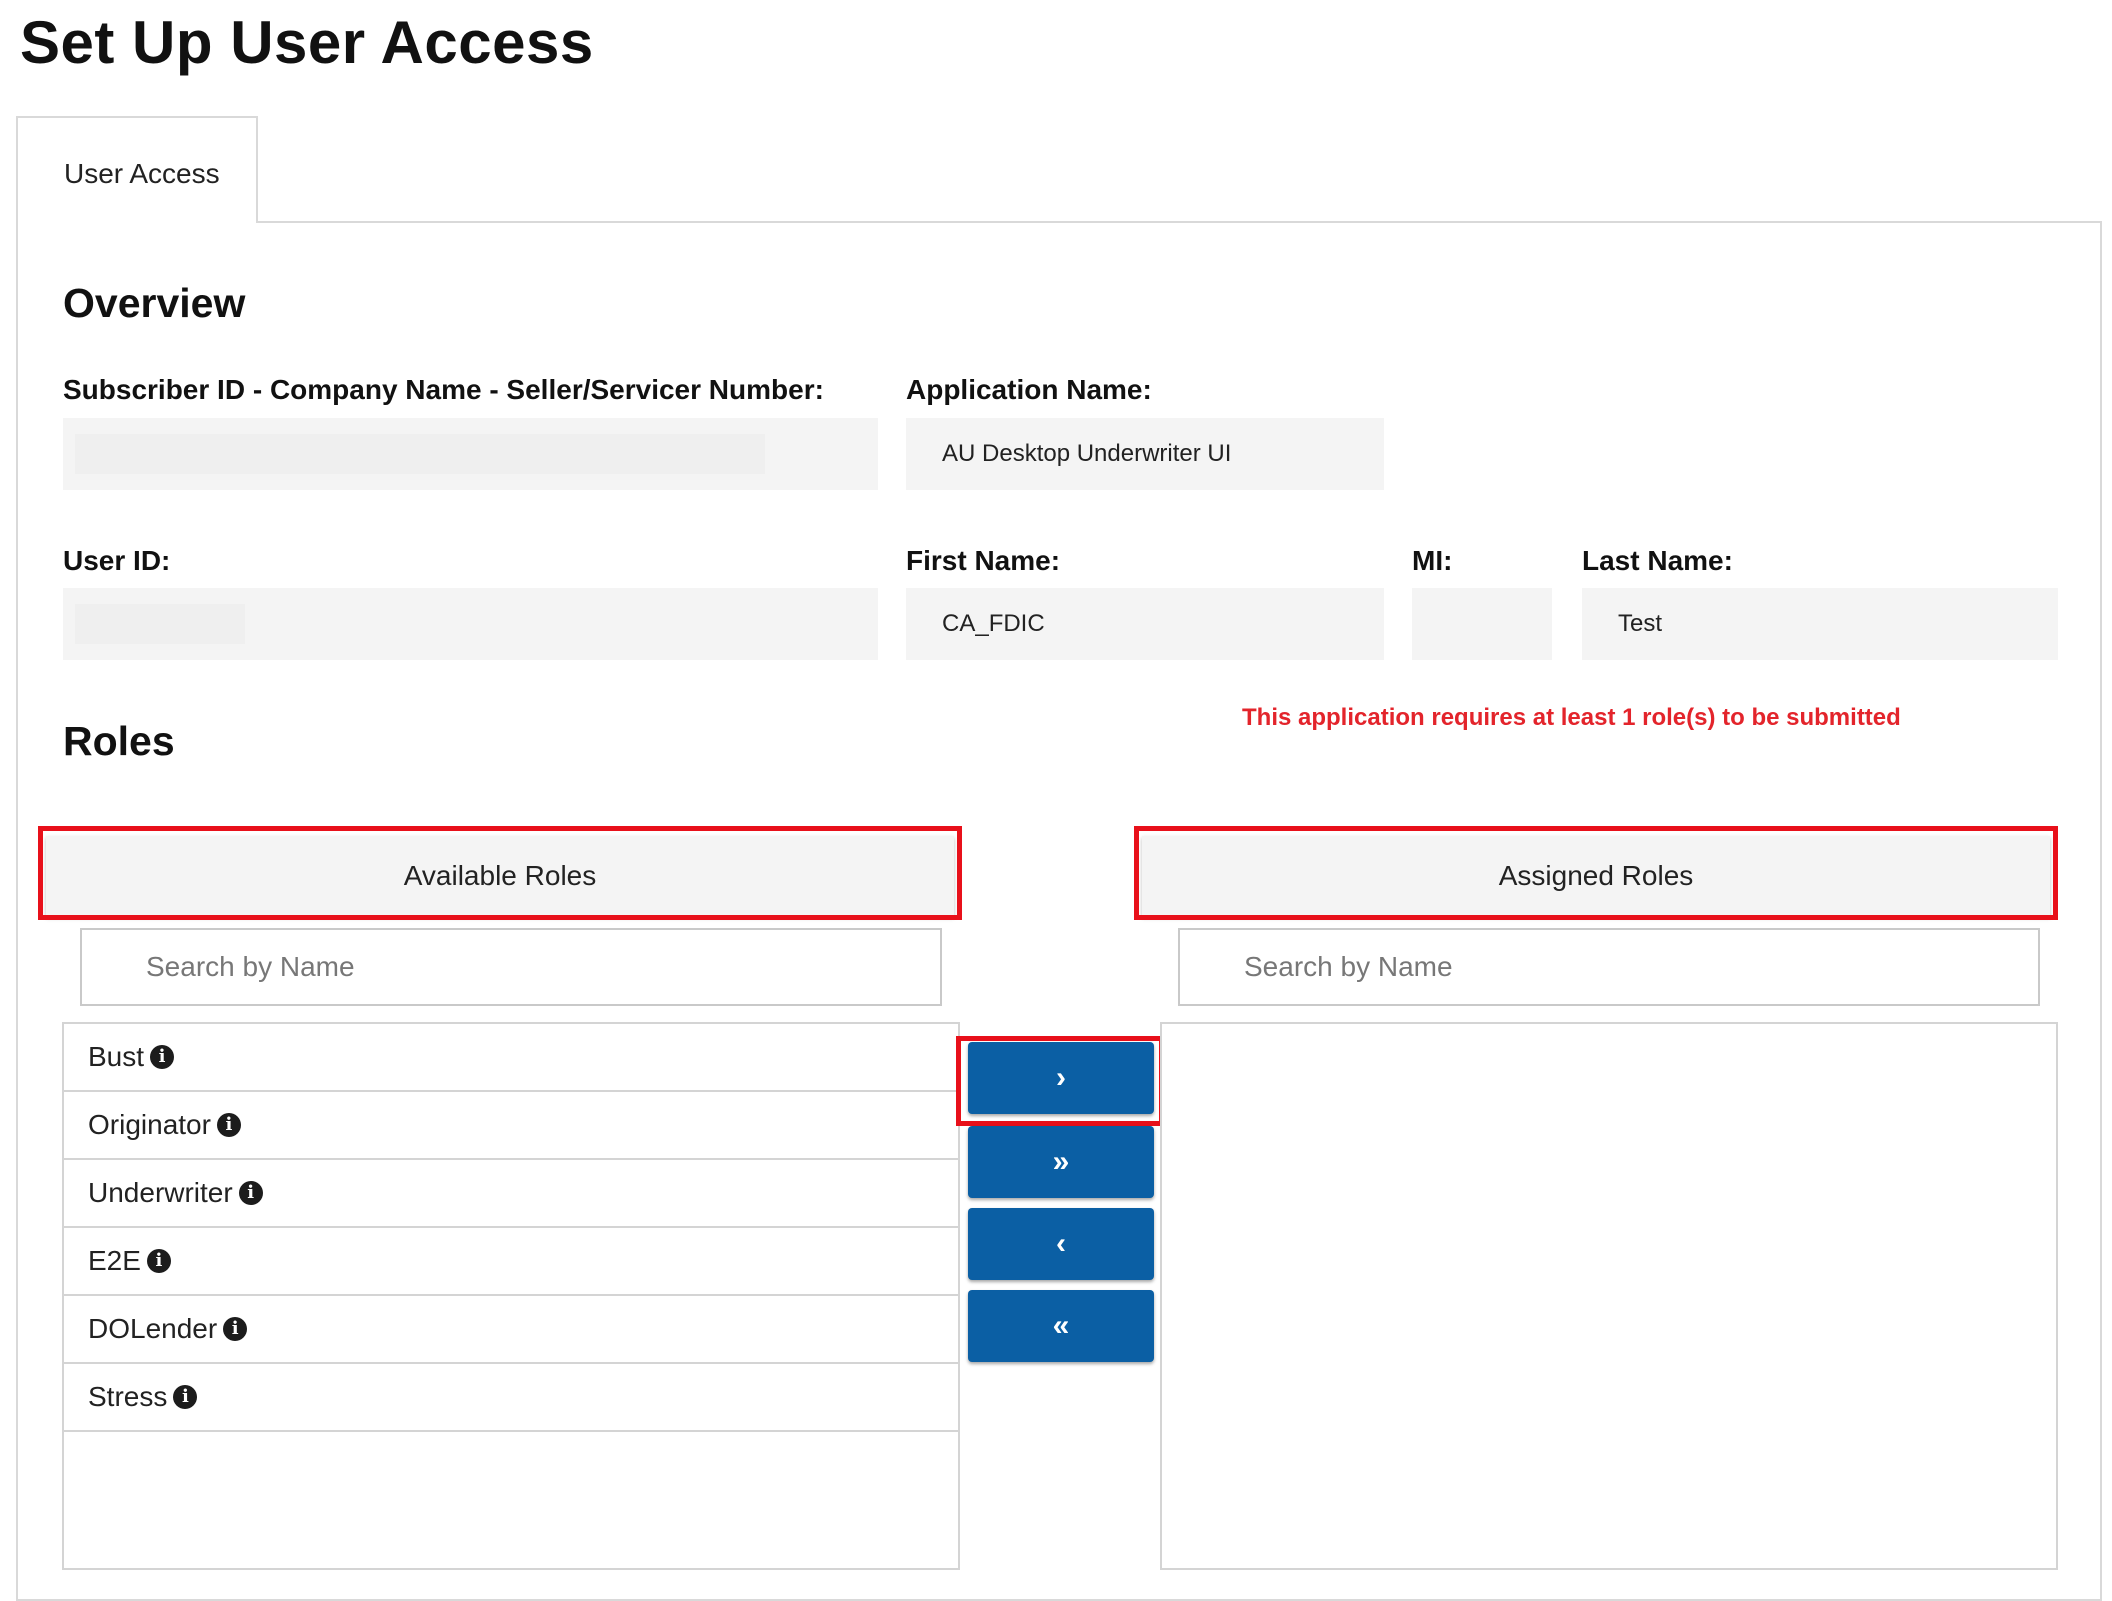 The image size is (2112, 1601). I want to click on last-name-value: Test, so click(1640, 623).